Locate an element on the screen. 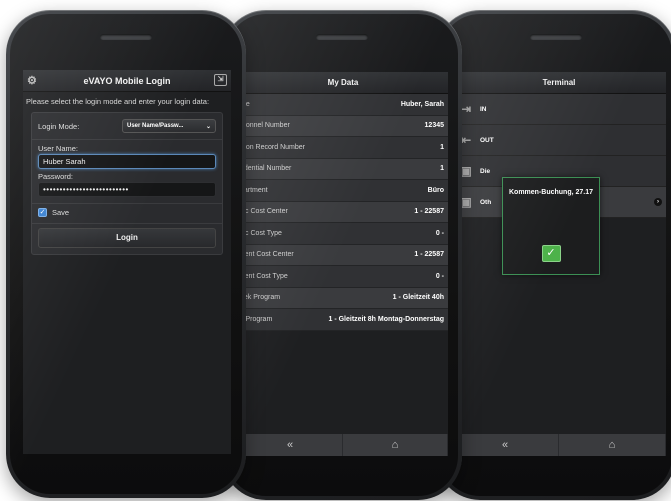 The height and width of the screenshot is (501, 671). save-label: Save is located at coordinates (61, 212).